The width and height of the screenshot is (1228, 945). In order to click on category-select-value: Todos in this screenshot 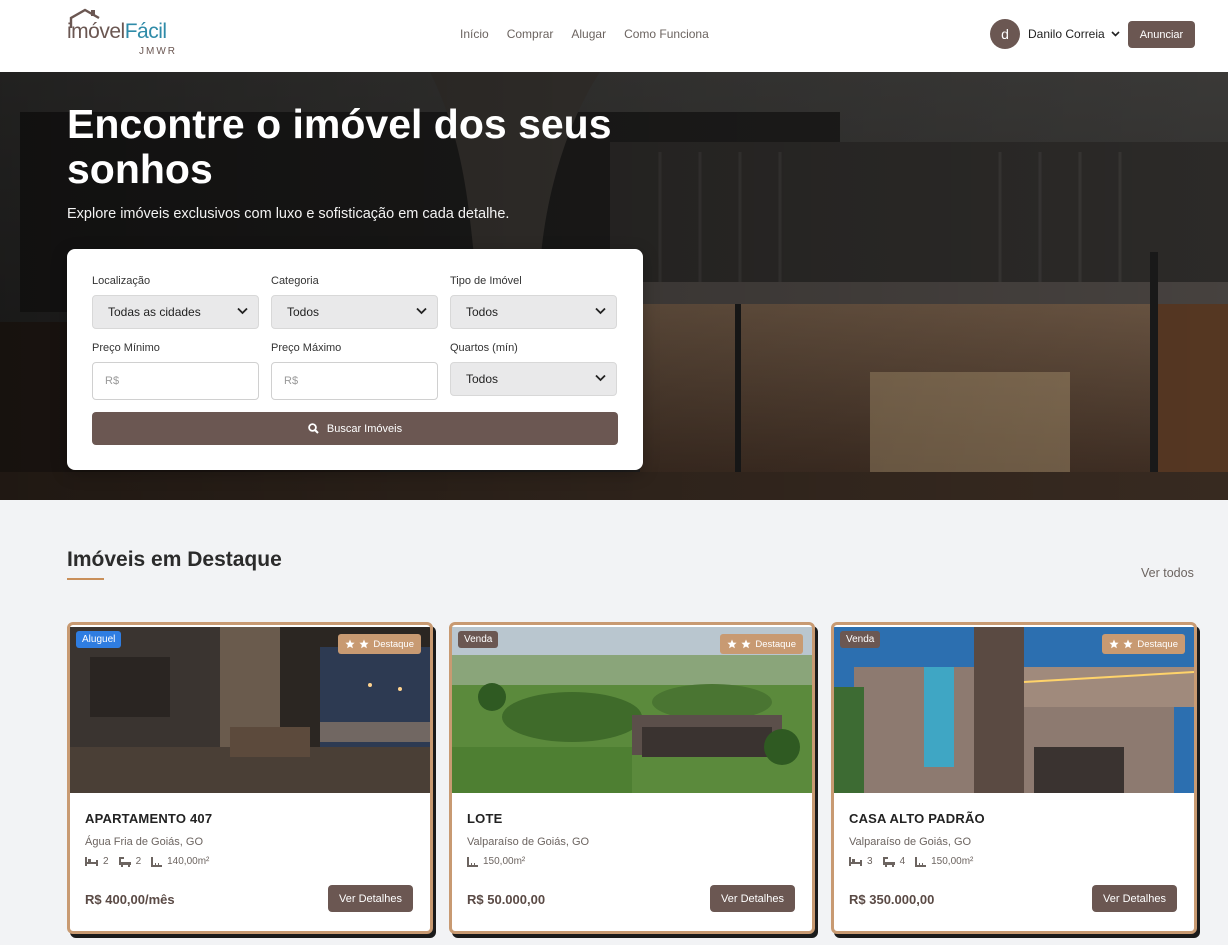, I will do `click(303, 312)`.